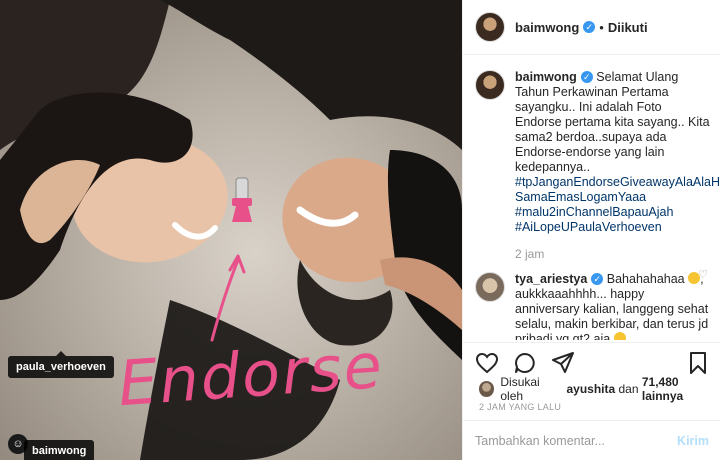 Image resolution: width=720 pixels, height=460 pixels. What do you see at coordinates (520, 389) in the screenshot?
I see `likes-prefix: Disukai oleh` at bounding box center [520, 389].